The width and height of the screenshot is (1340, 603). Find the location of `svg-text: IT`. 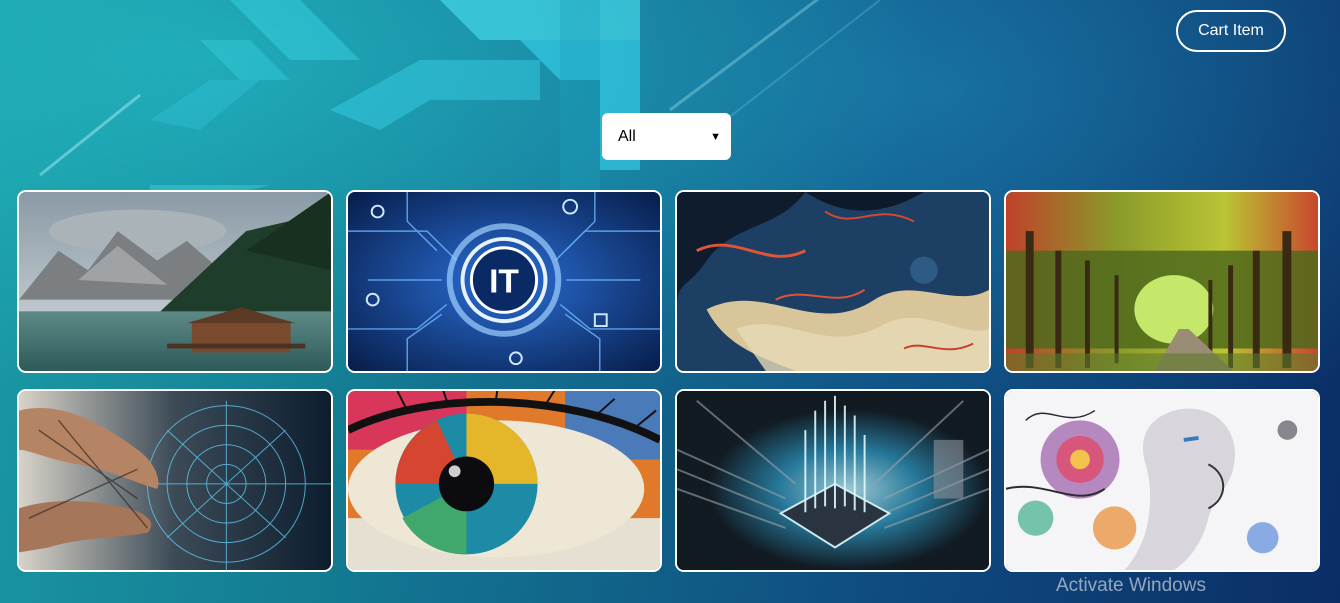

svg-text: IT is located at coordinates (504, 282).